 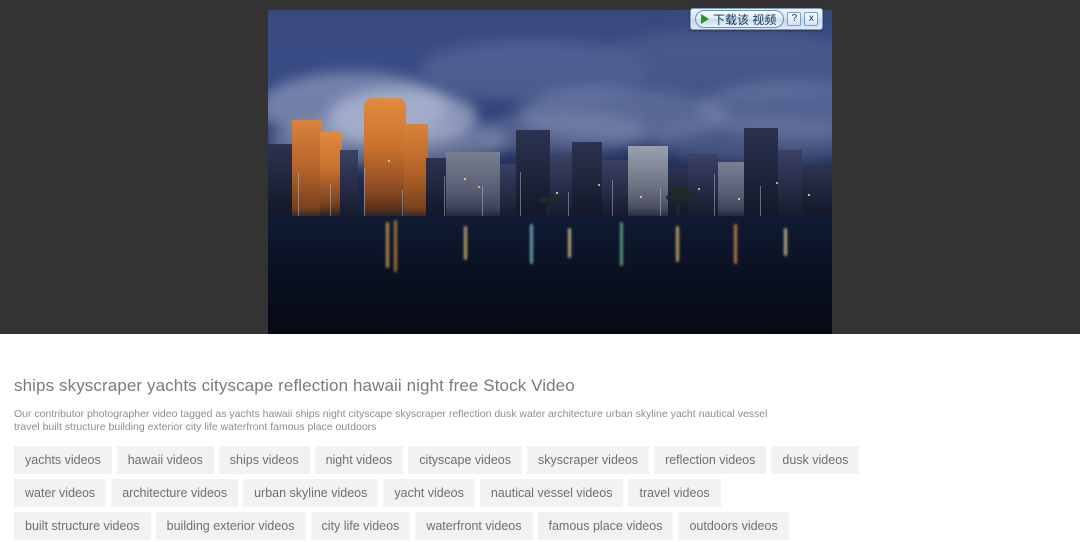 What do you see at coordinates (551, 493) in the screenshot?
I see `tag-chip: nautical vessel videos` at bounding box center [551, 493].